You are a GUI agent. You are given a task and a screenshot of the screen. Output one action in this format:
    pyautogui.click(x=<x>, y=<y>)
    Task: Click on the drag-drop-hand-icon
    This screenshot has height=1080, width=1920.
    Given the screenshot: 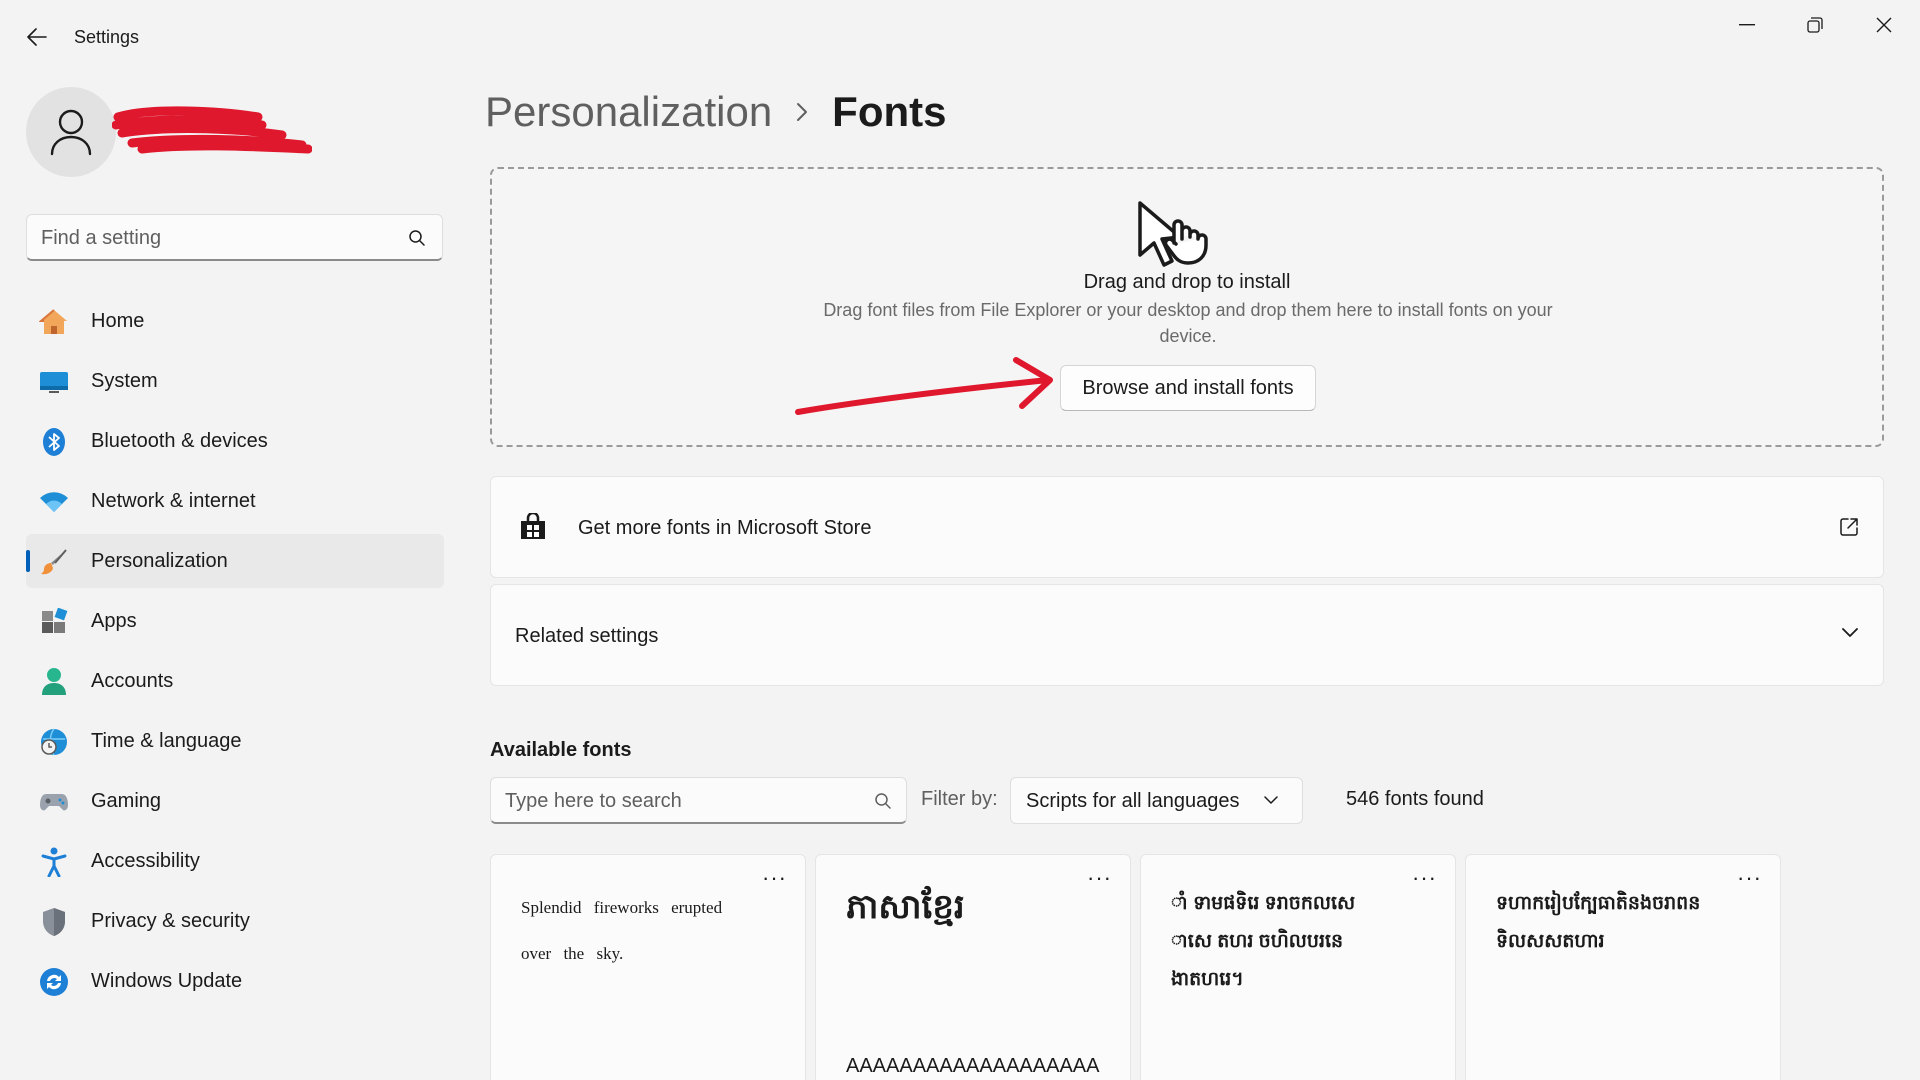 What is the action you would take?
    pyautogui.click(x=1173, y=234)
    